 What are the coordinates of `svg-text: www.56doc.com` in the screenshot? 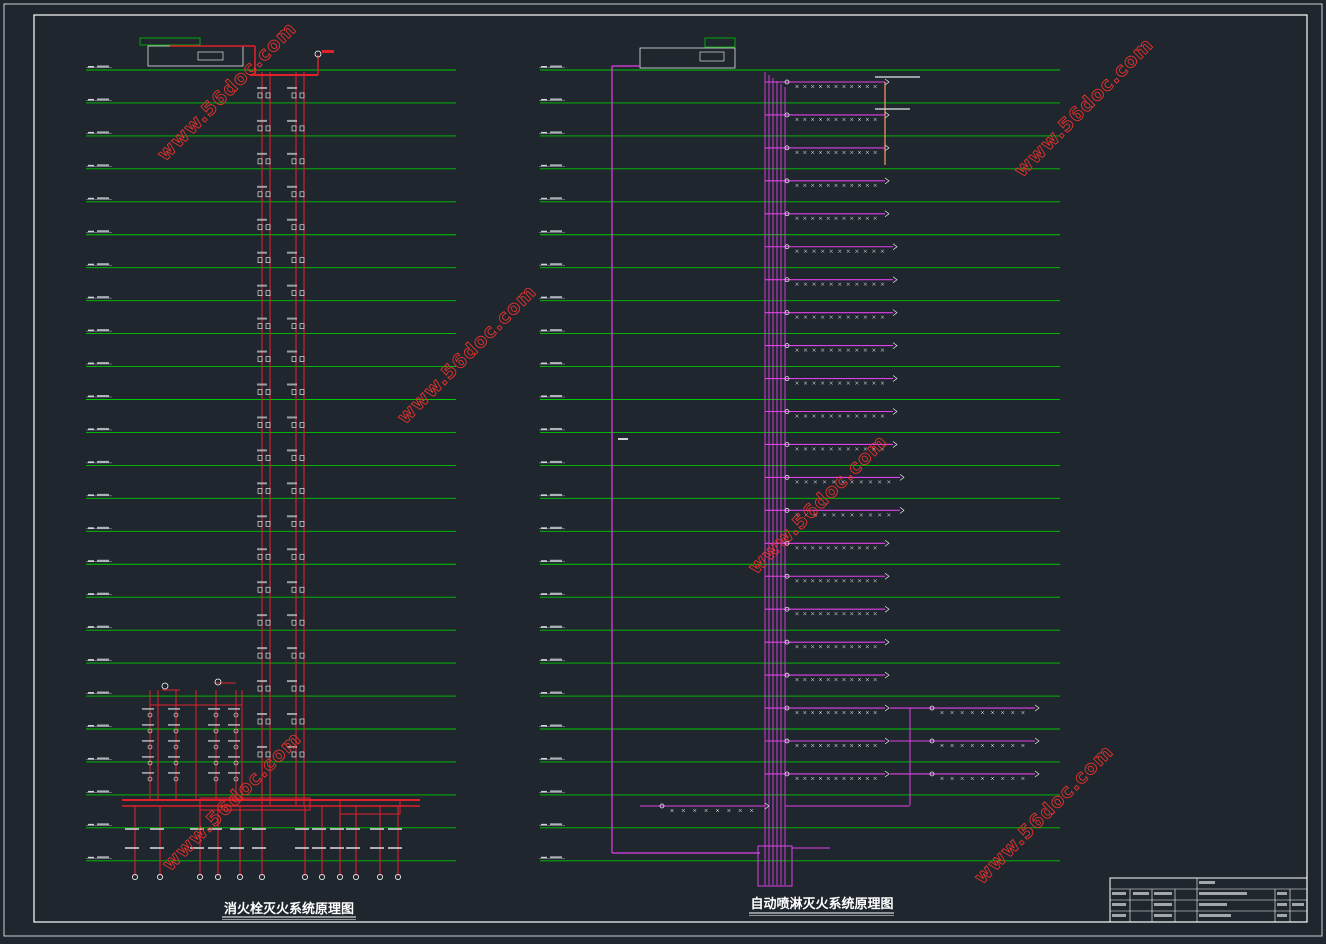 It's located at (467, 354).